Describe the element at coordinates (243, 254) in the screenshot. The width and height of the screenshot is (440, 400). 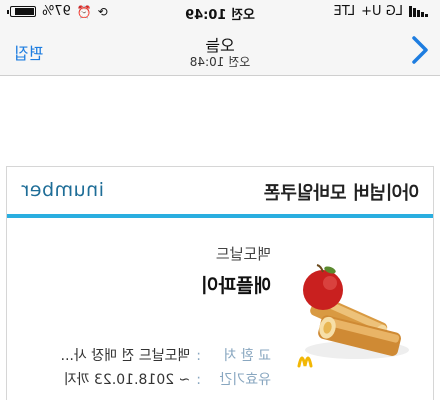
I see `brand-name: 맥도날드` at that location.